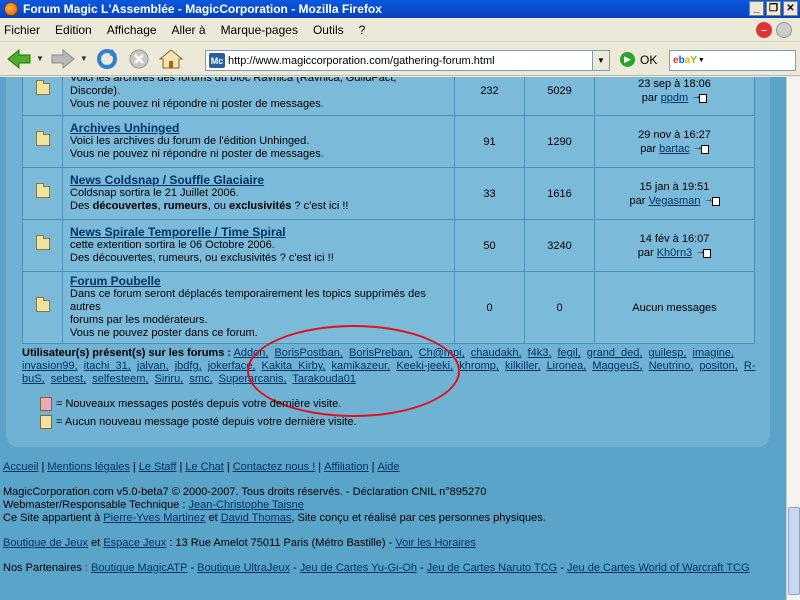 The height and width of the screenshot is (600, 800). I want to click on webmaster-link: Jean-Christophe Taisne, so click(245, 505).